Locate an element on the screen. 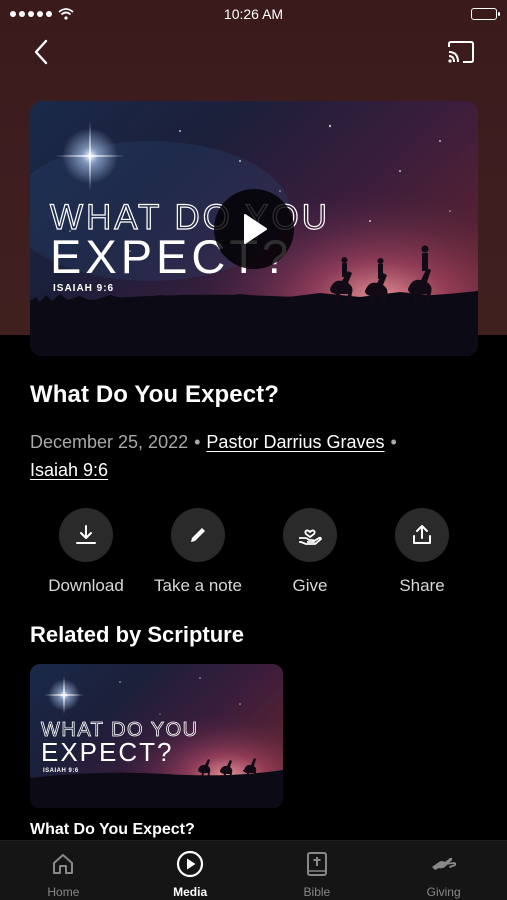 Image resolution: width=507 pixels, height=900 pixels. back-button is located at coordinates (41, 52).